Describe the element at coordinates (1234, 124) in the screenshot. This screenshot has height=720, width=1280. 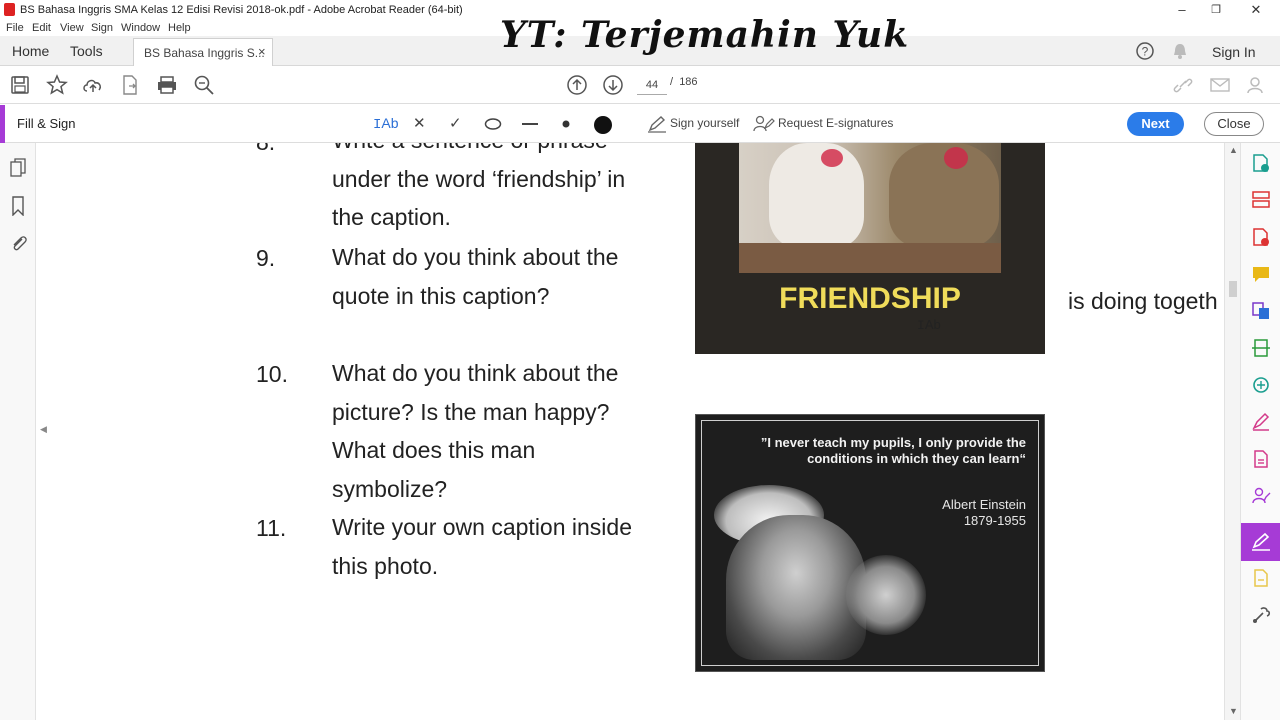
I see `close-button: Close` at that location.